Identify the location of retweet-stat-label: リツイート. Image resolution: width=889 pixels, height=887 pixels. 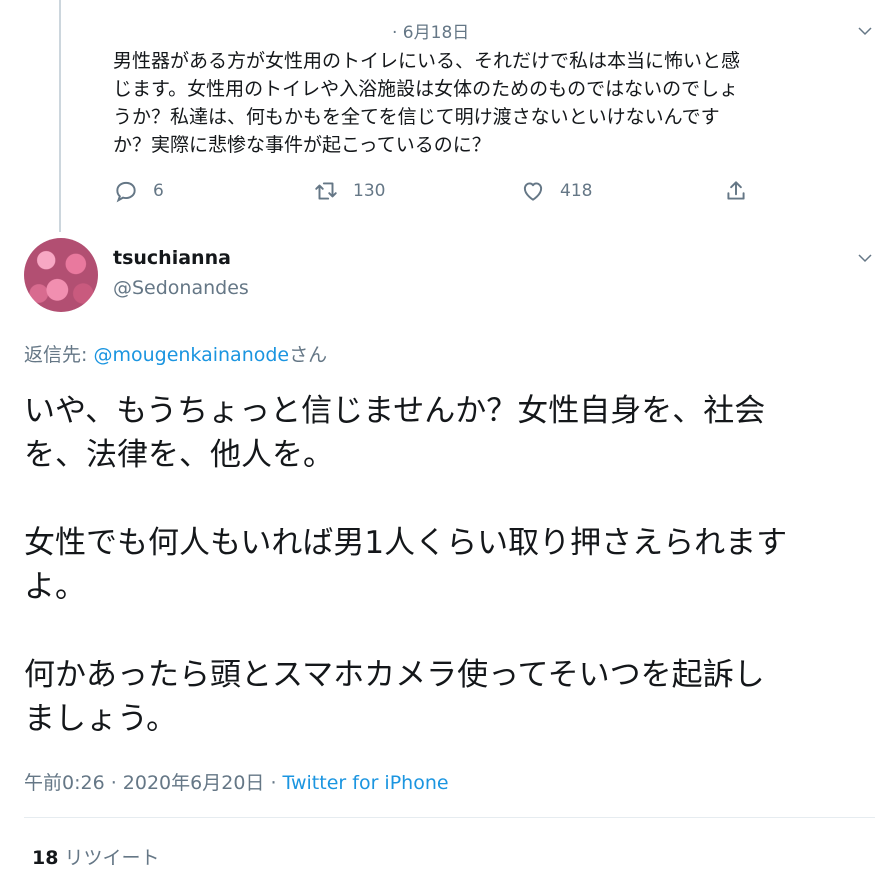
(112, 858).